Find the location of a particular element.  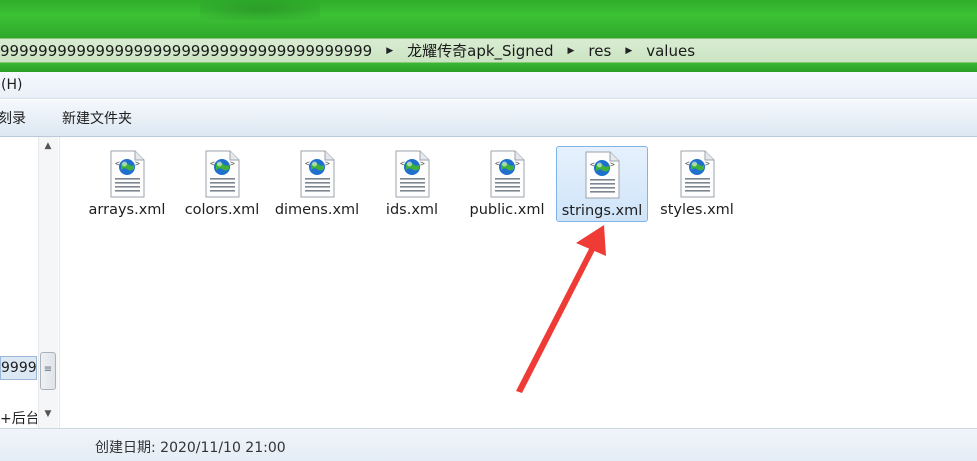

file-item: < > styles.xml is located at coordinates (697, 184).